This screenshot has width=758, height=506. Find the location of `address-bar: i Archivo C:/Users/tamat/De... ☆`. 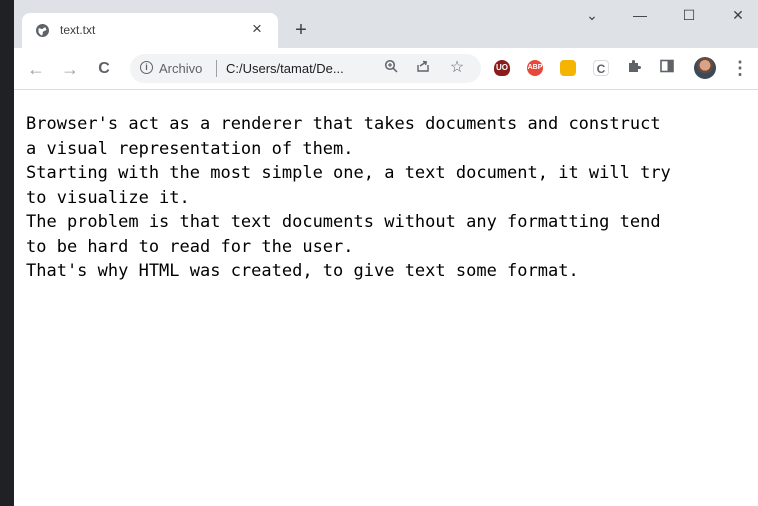

address-bar: i Archivo C:/Users/tamat/De... ☆ is located at coordinates (305, 68).